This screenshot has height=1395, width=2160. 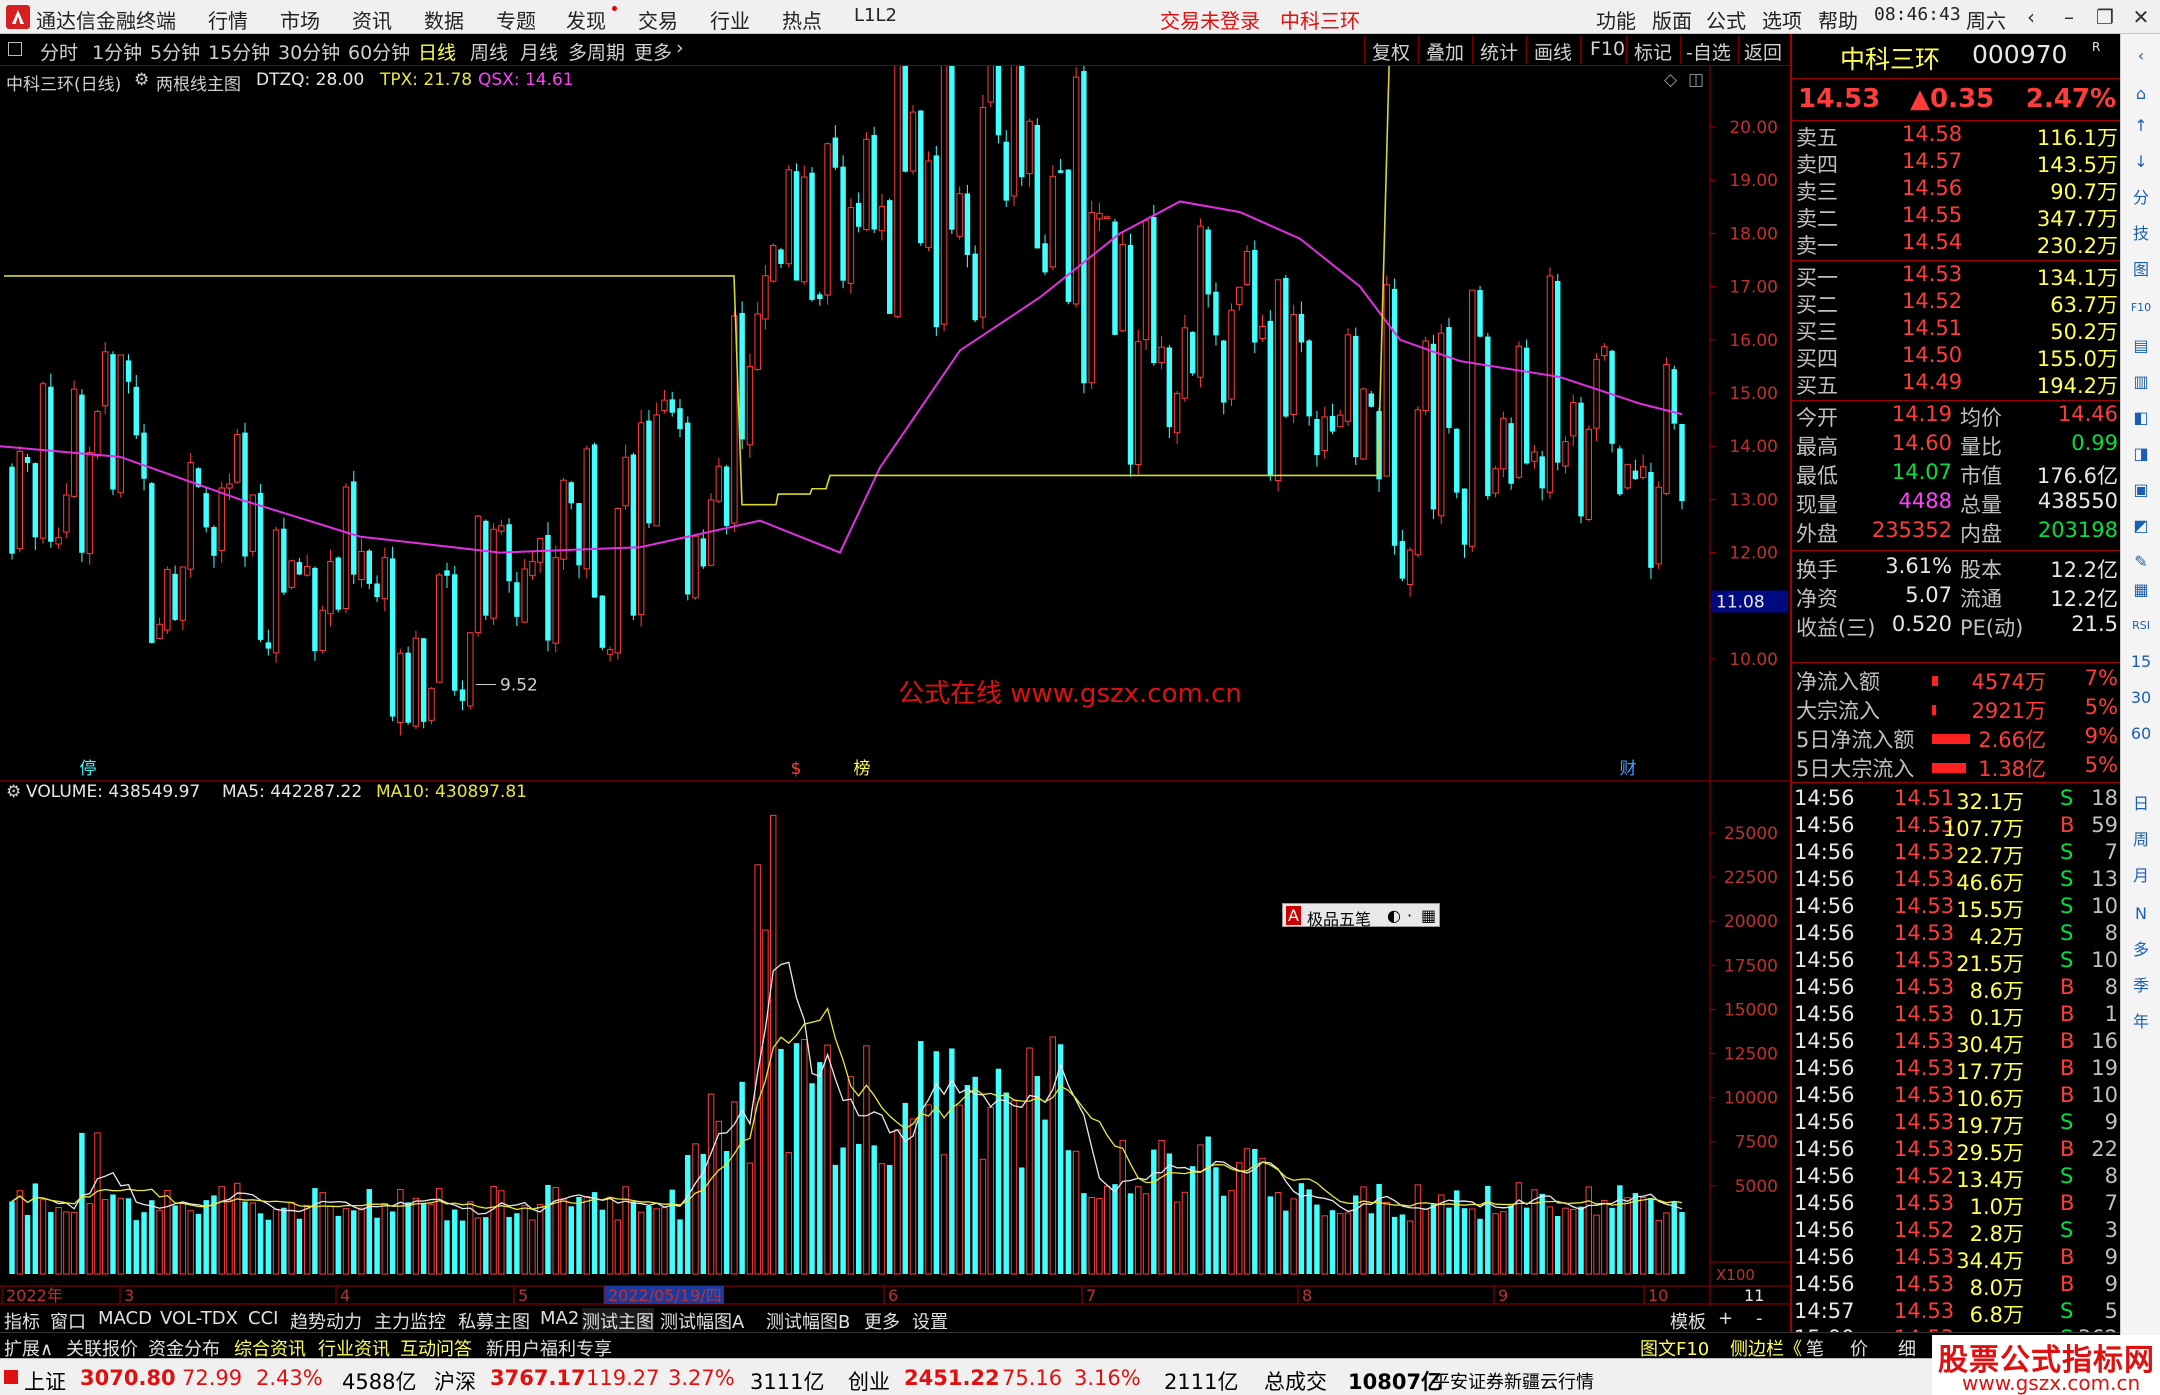 I want to click on menu-item: 发现, so click(x=586, y=19).